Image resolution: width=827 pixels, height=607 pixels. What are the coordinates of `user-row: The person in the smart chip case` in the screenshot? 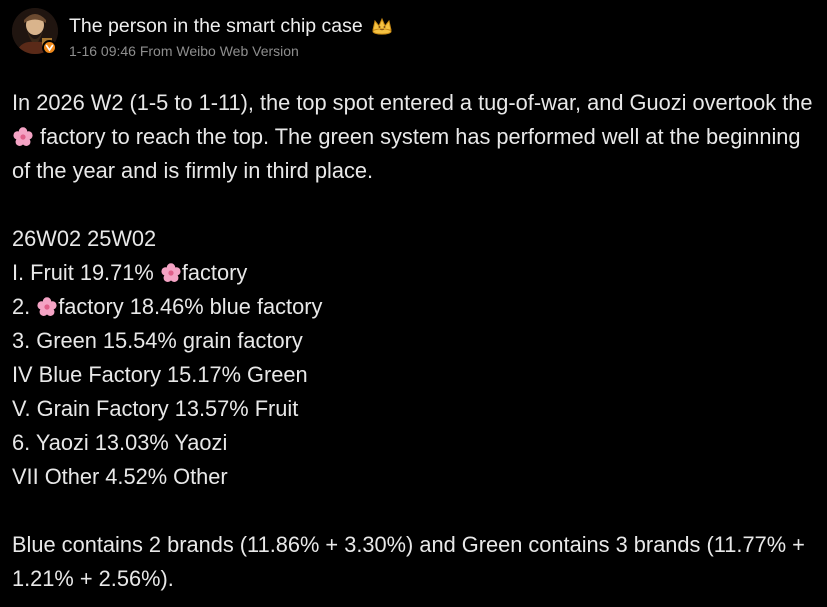 It's located at (231, 26).